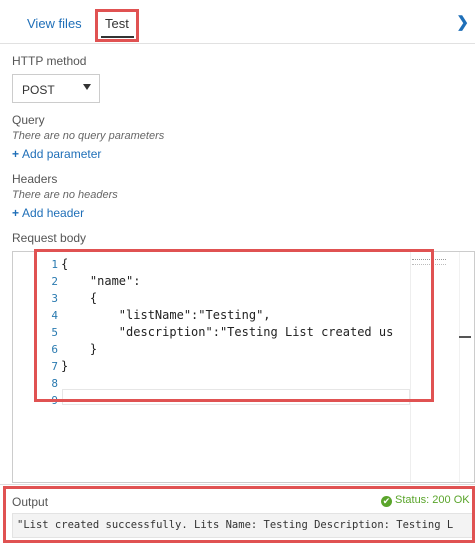  What do you see at coordinates (462, 22) in the screenshot?
I see `chevron-right-icon: ❯` at bounding box center [462, 22].